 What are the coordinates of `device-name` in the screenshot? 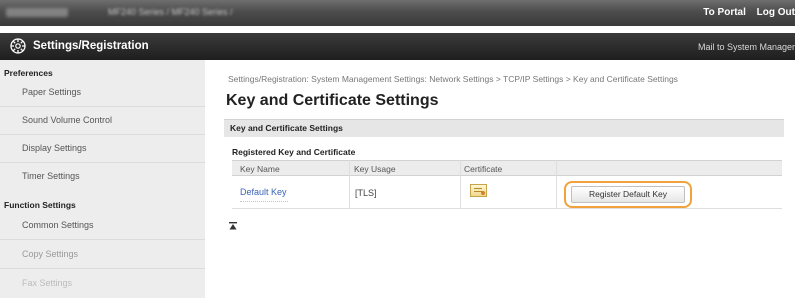 It's located at (37, 12).